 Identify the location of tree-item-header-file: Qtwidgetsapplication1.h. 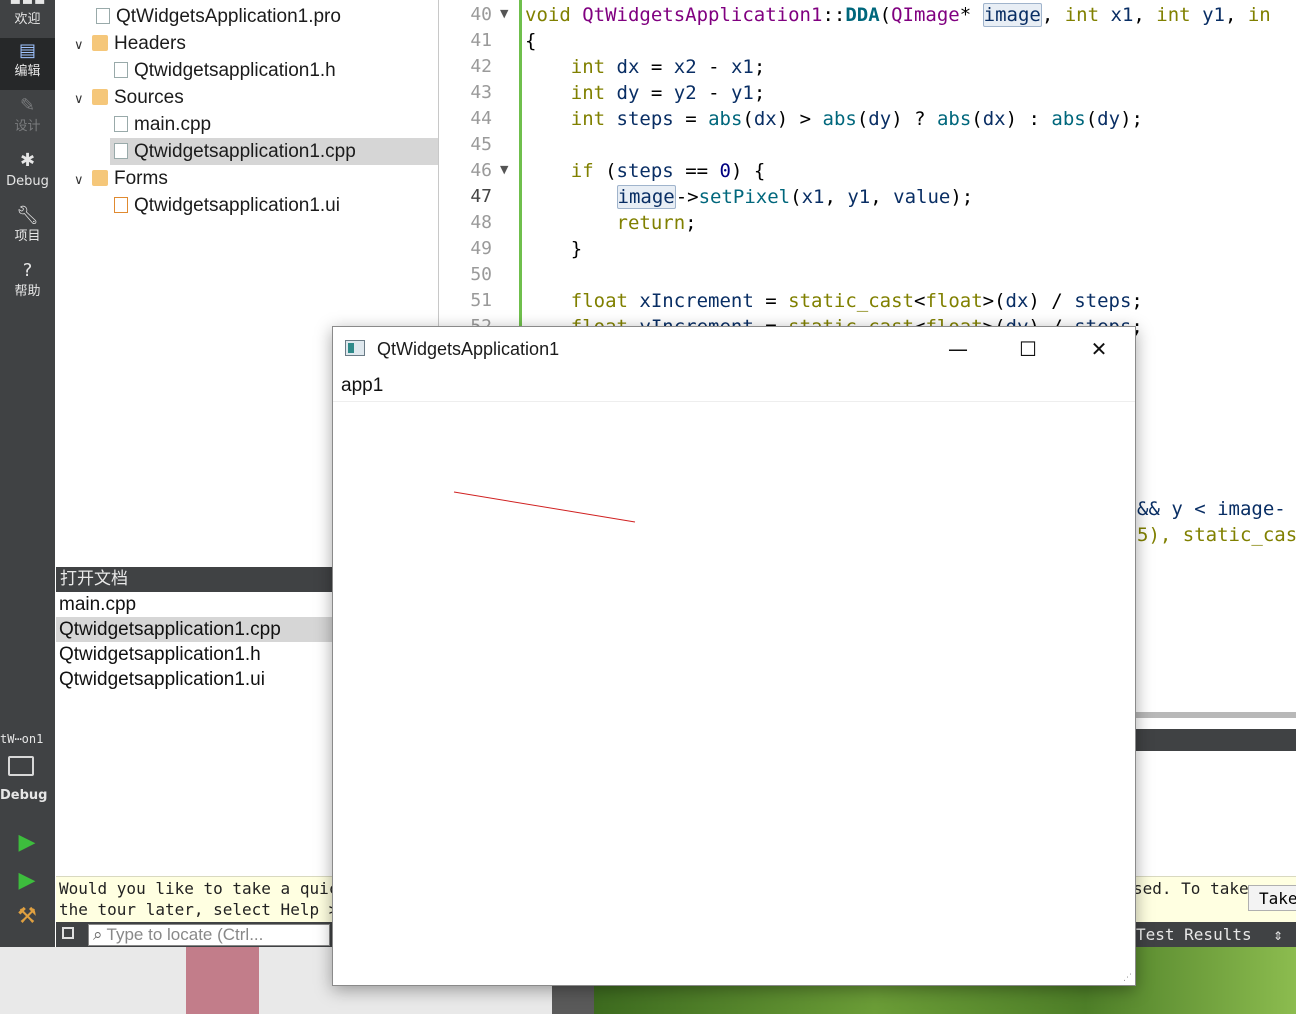
(225, 70).